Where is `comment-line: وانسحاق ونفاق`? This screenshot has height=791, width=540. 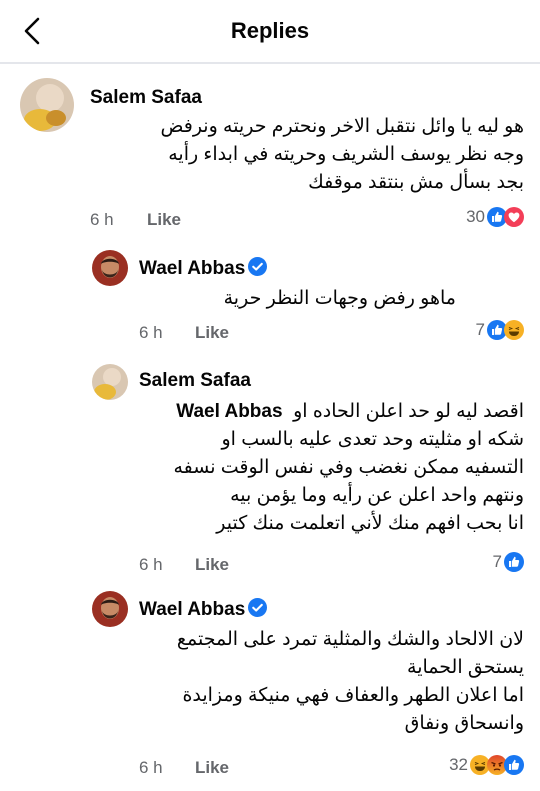
comment-line: وانسحاق ونفاق is located at coordinates (464, 723).